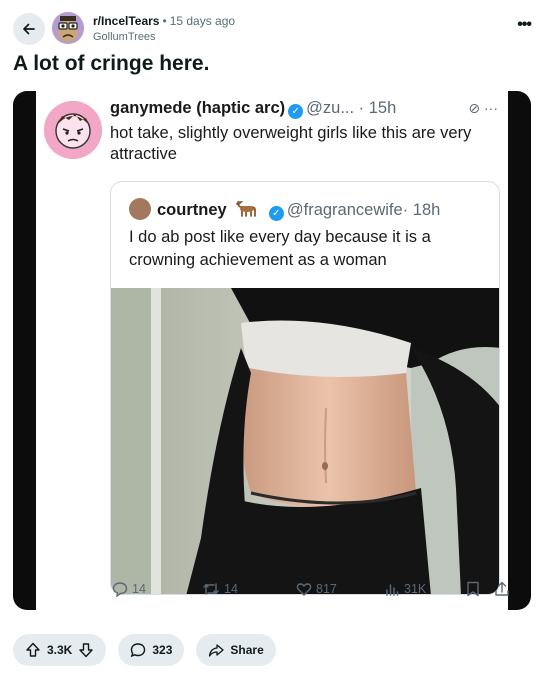 The height and width of the screenshot is (677, 544). Describe the element at coordinates (524, 25) in the screenshot. I see `overflow-menu-button: •••` at that location.